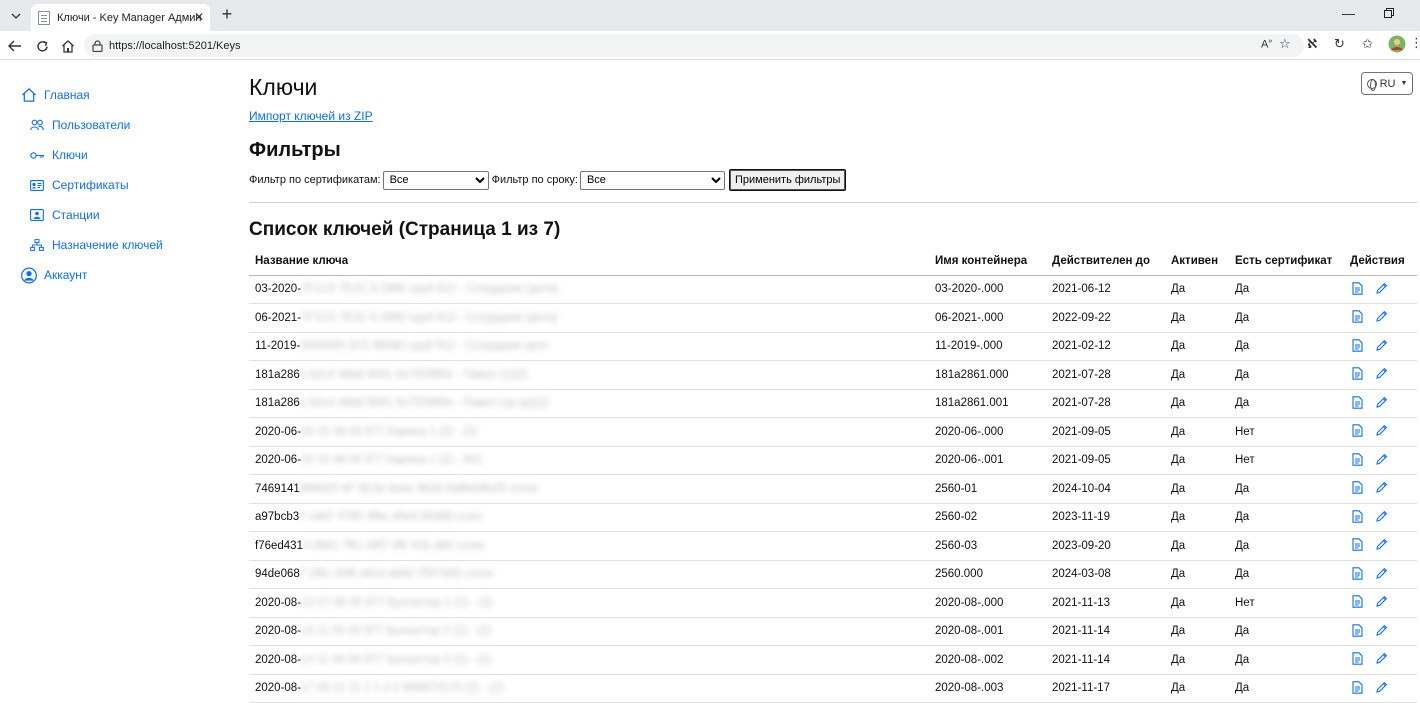 The image size is (1420, 703). I want to click on container-cell: 2020-08-.003, so click(987, 688).